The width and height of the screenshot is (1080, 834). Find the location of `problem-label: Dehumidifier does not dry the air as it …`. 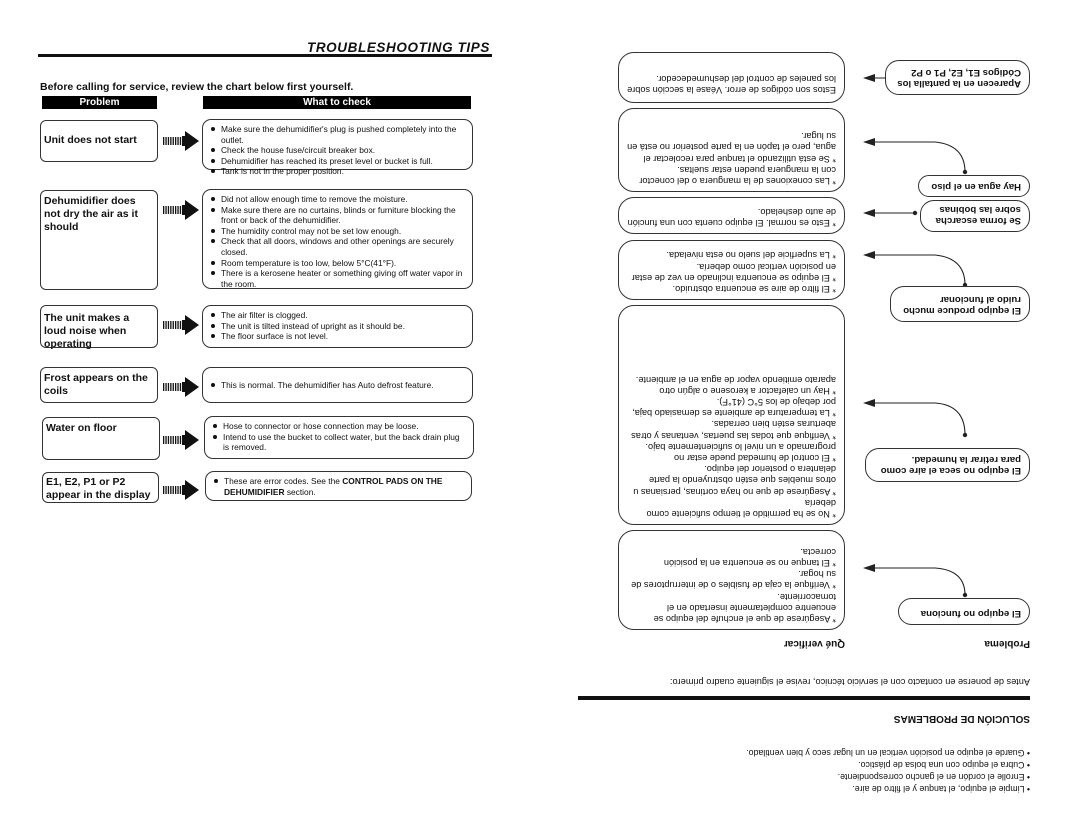

problem-label: Dehumidifier does not dry the air as it … is located at coordinates (91, 214).